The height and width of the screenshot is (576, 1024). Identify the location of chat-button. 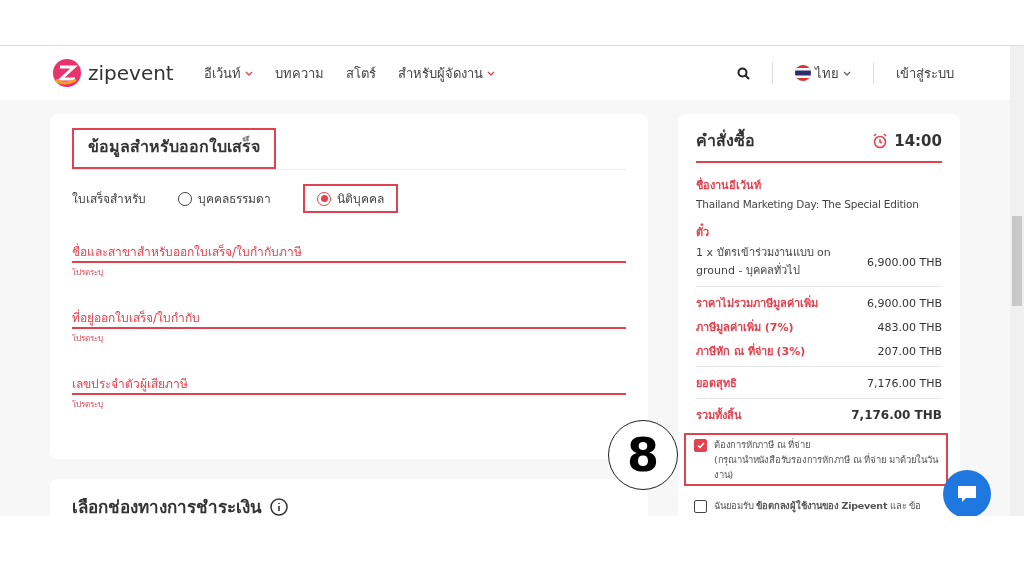
(967, 493).